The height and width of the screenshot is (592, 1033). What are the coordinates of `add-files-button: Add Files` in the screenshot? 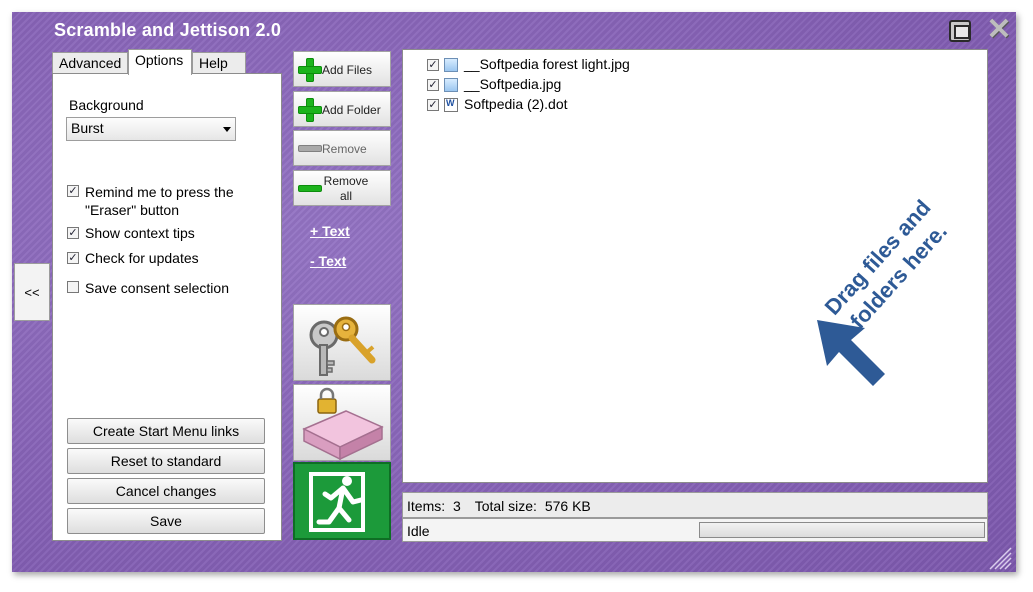 It's located at (342, 69).